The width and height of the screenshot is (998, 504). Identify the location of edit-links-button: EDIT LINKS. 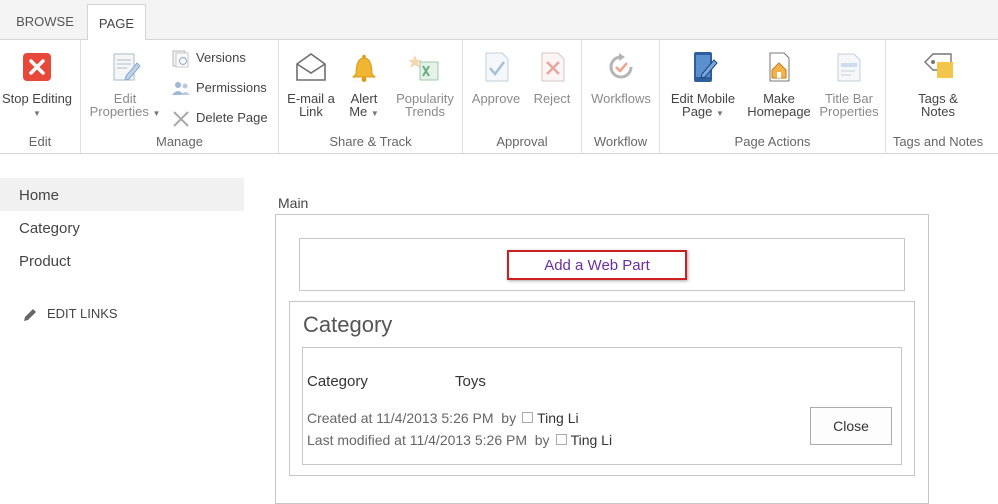
(70, 314).